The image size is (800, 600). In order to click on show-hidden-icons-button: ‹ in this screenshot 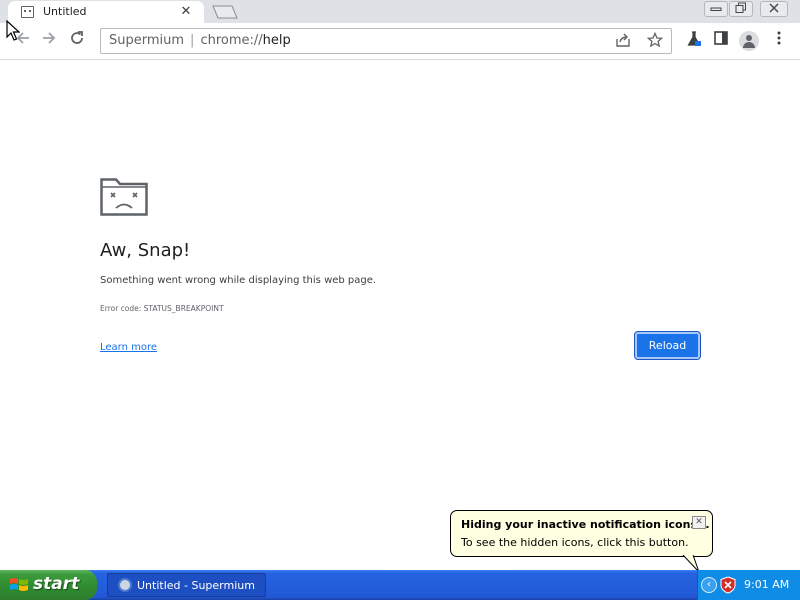, I will do `click(709, 585)`.